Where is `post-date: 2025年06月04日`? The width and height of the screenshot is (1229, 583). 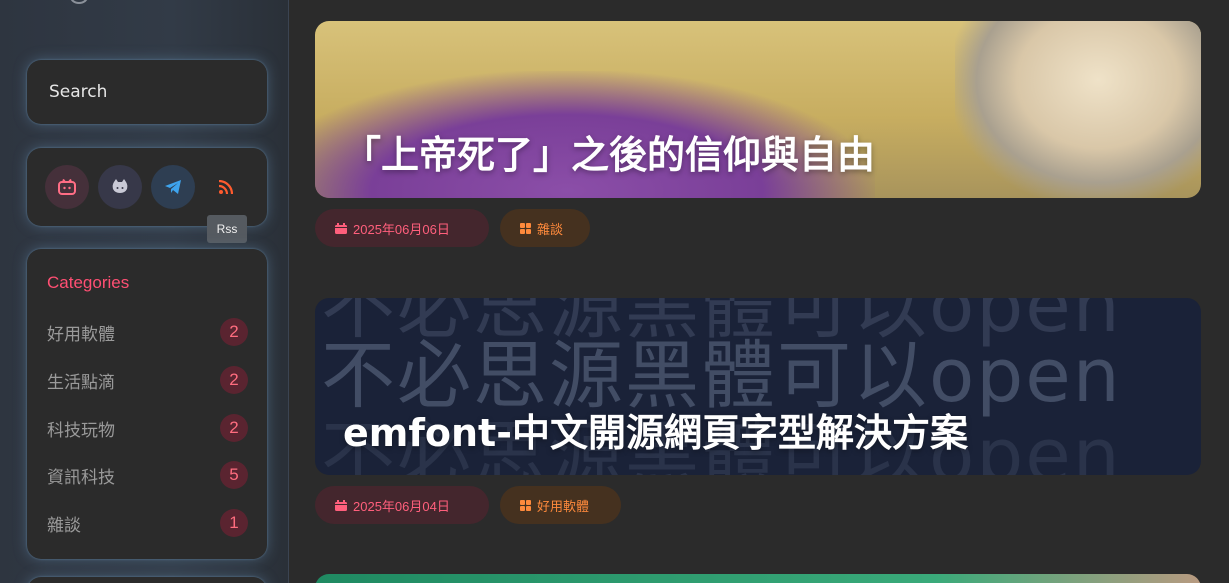
post-date: 2025年06月04日 is located at coordinates (401, 506).